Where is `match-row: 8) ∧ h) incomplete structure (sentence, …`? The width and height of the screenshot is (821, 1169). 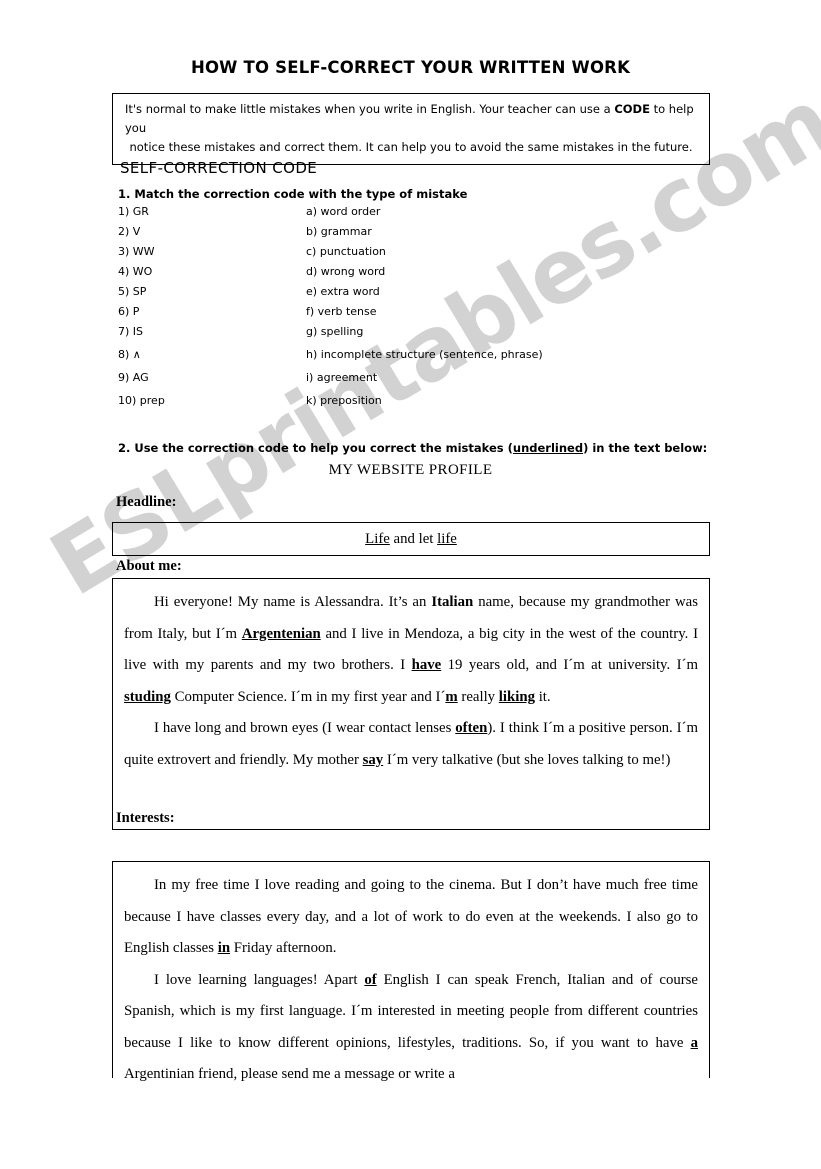 match-row: 8) ∧ h) incomplete structure (sentence, … is located at coordinates (358, 359).